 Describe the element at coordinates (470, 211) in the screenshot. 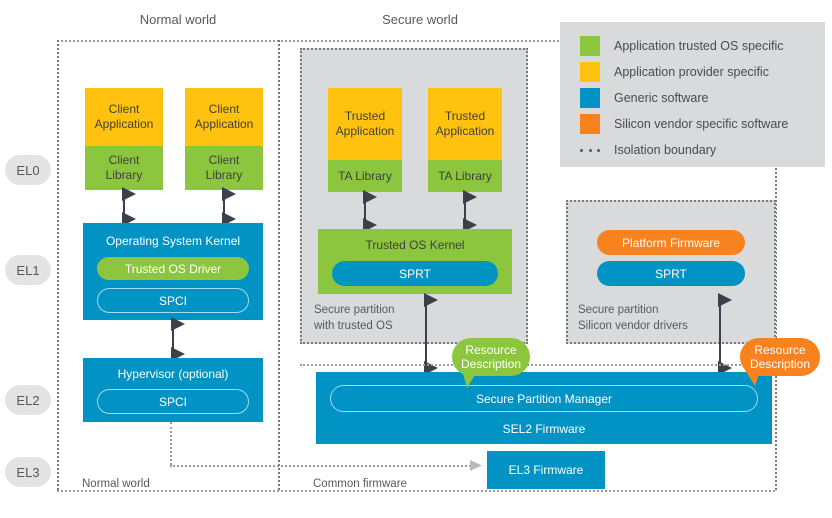

I see `arrow-ta-library-2-to-trusted-os` at that location.